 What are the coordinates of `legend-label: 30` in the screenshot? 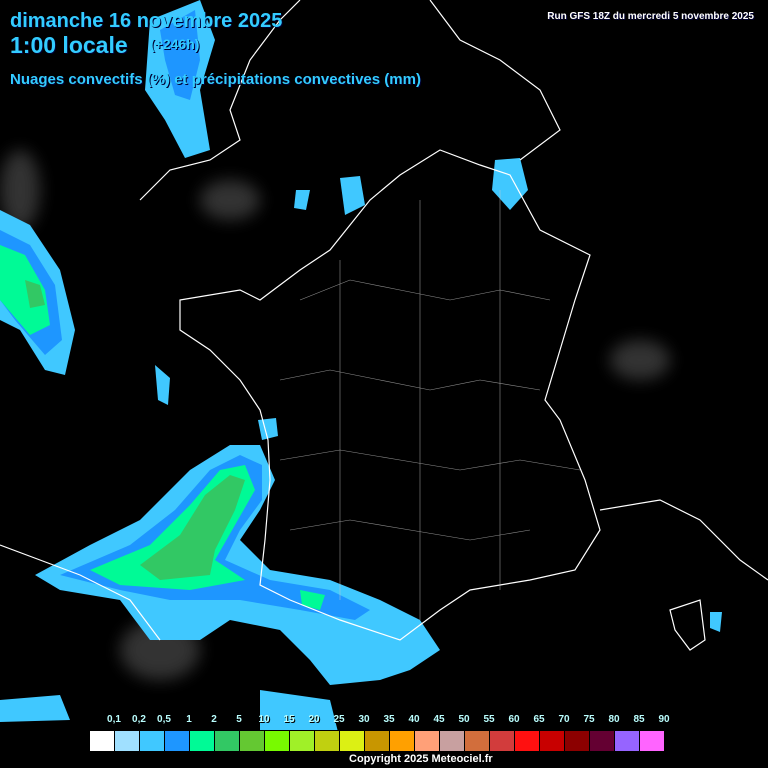 It's located at (364, 719).